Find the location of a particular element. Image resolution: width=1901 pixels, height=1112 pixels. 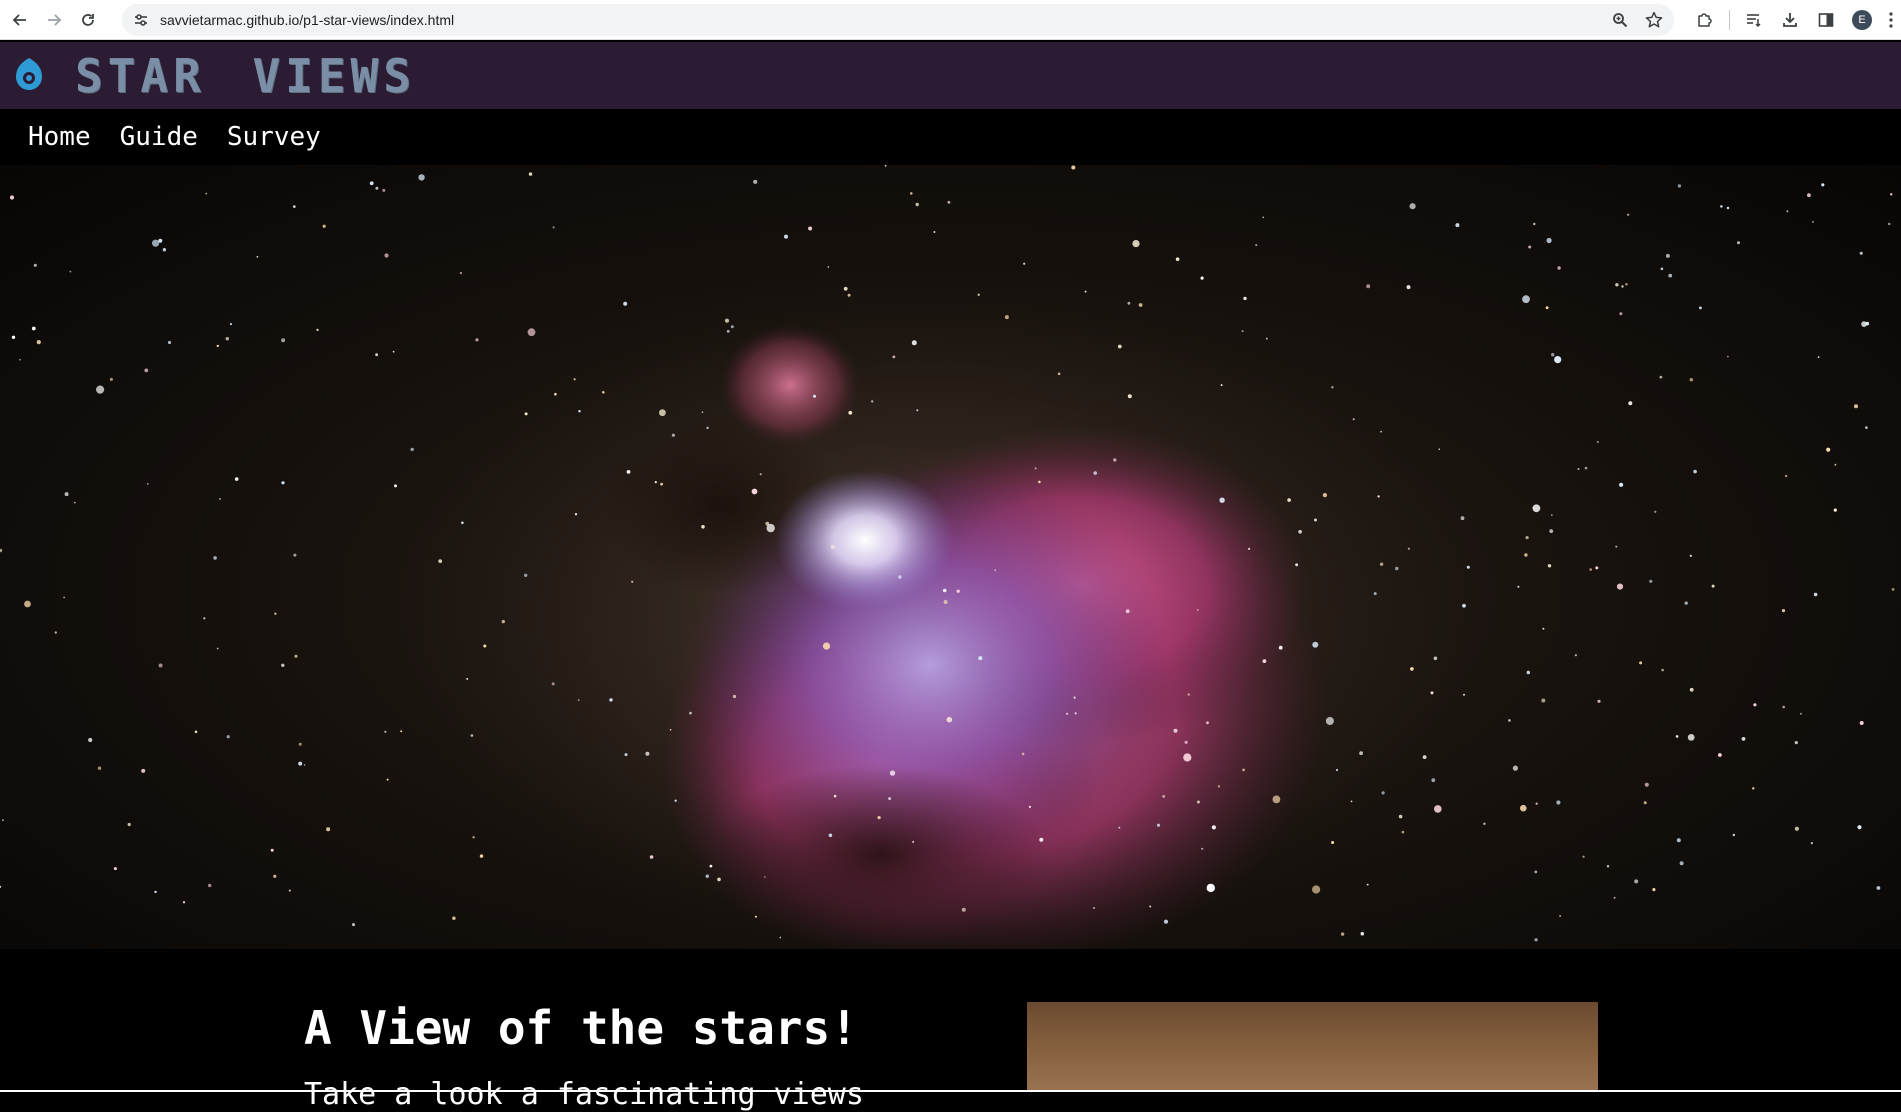

nav-link-home: Home is located at coordinates (59, 137).